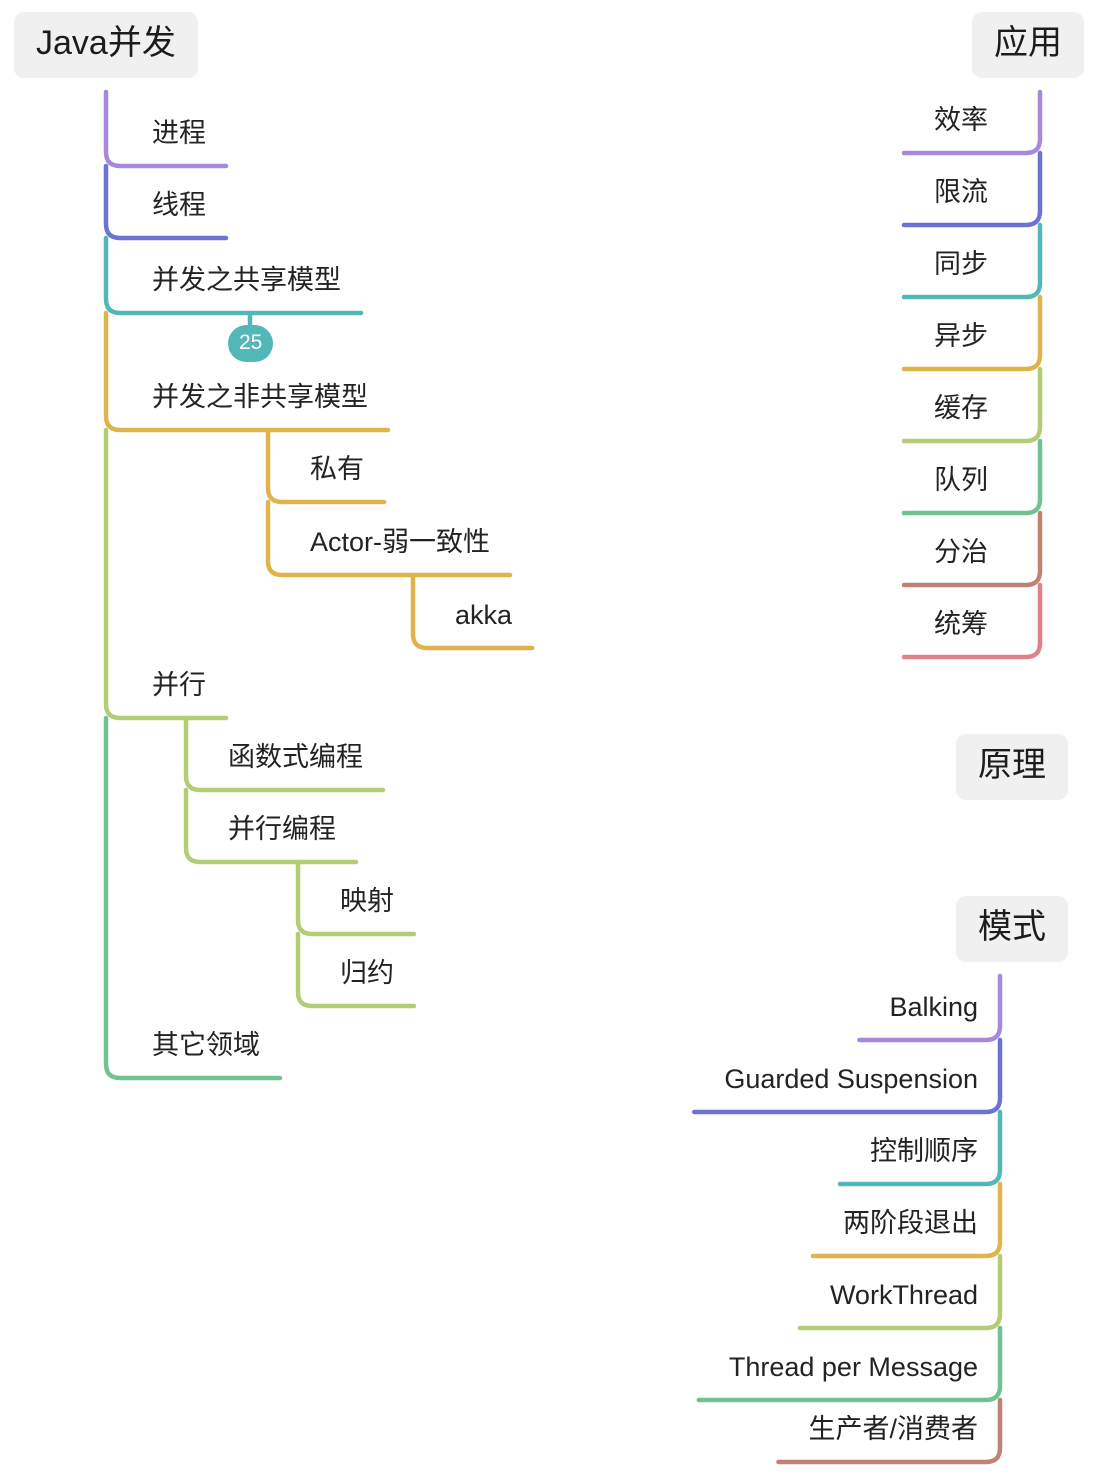 This screenshot has width=1102, height=1480. I want to click on node-java-concurrency-3: 并发之共享模型, so click(246, 280).